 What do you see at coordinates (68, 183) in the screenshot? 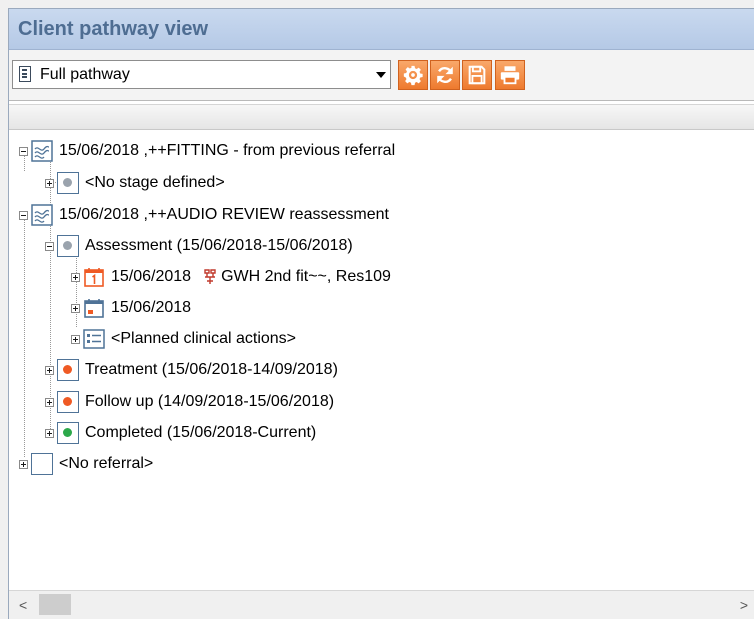
I see `stage-undefined-icon` at bounding box center [68, 183].